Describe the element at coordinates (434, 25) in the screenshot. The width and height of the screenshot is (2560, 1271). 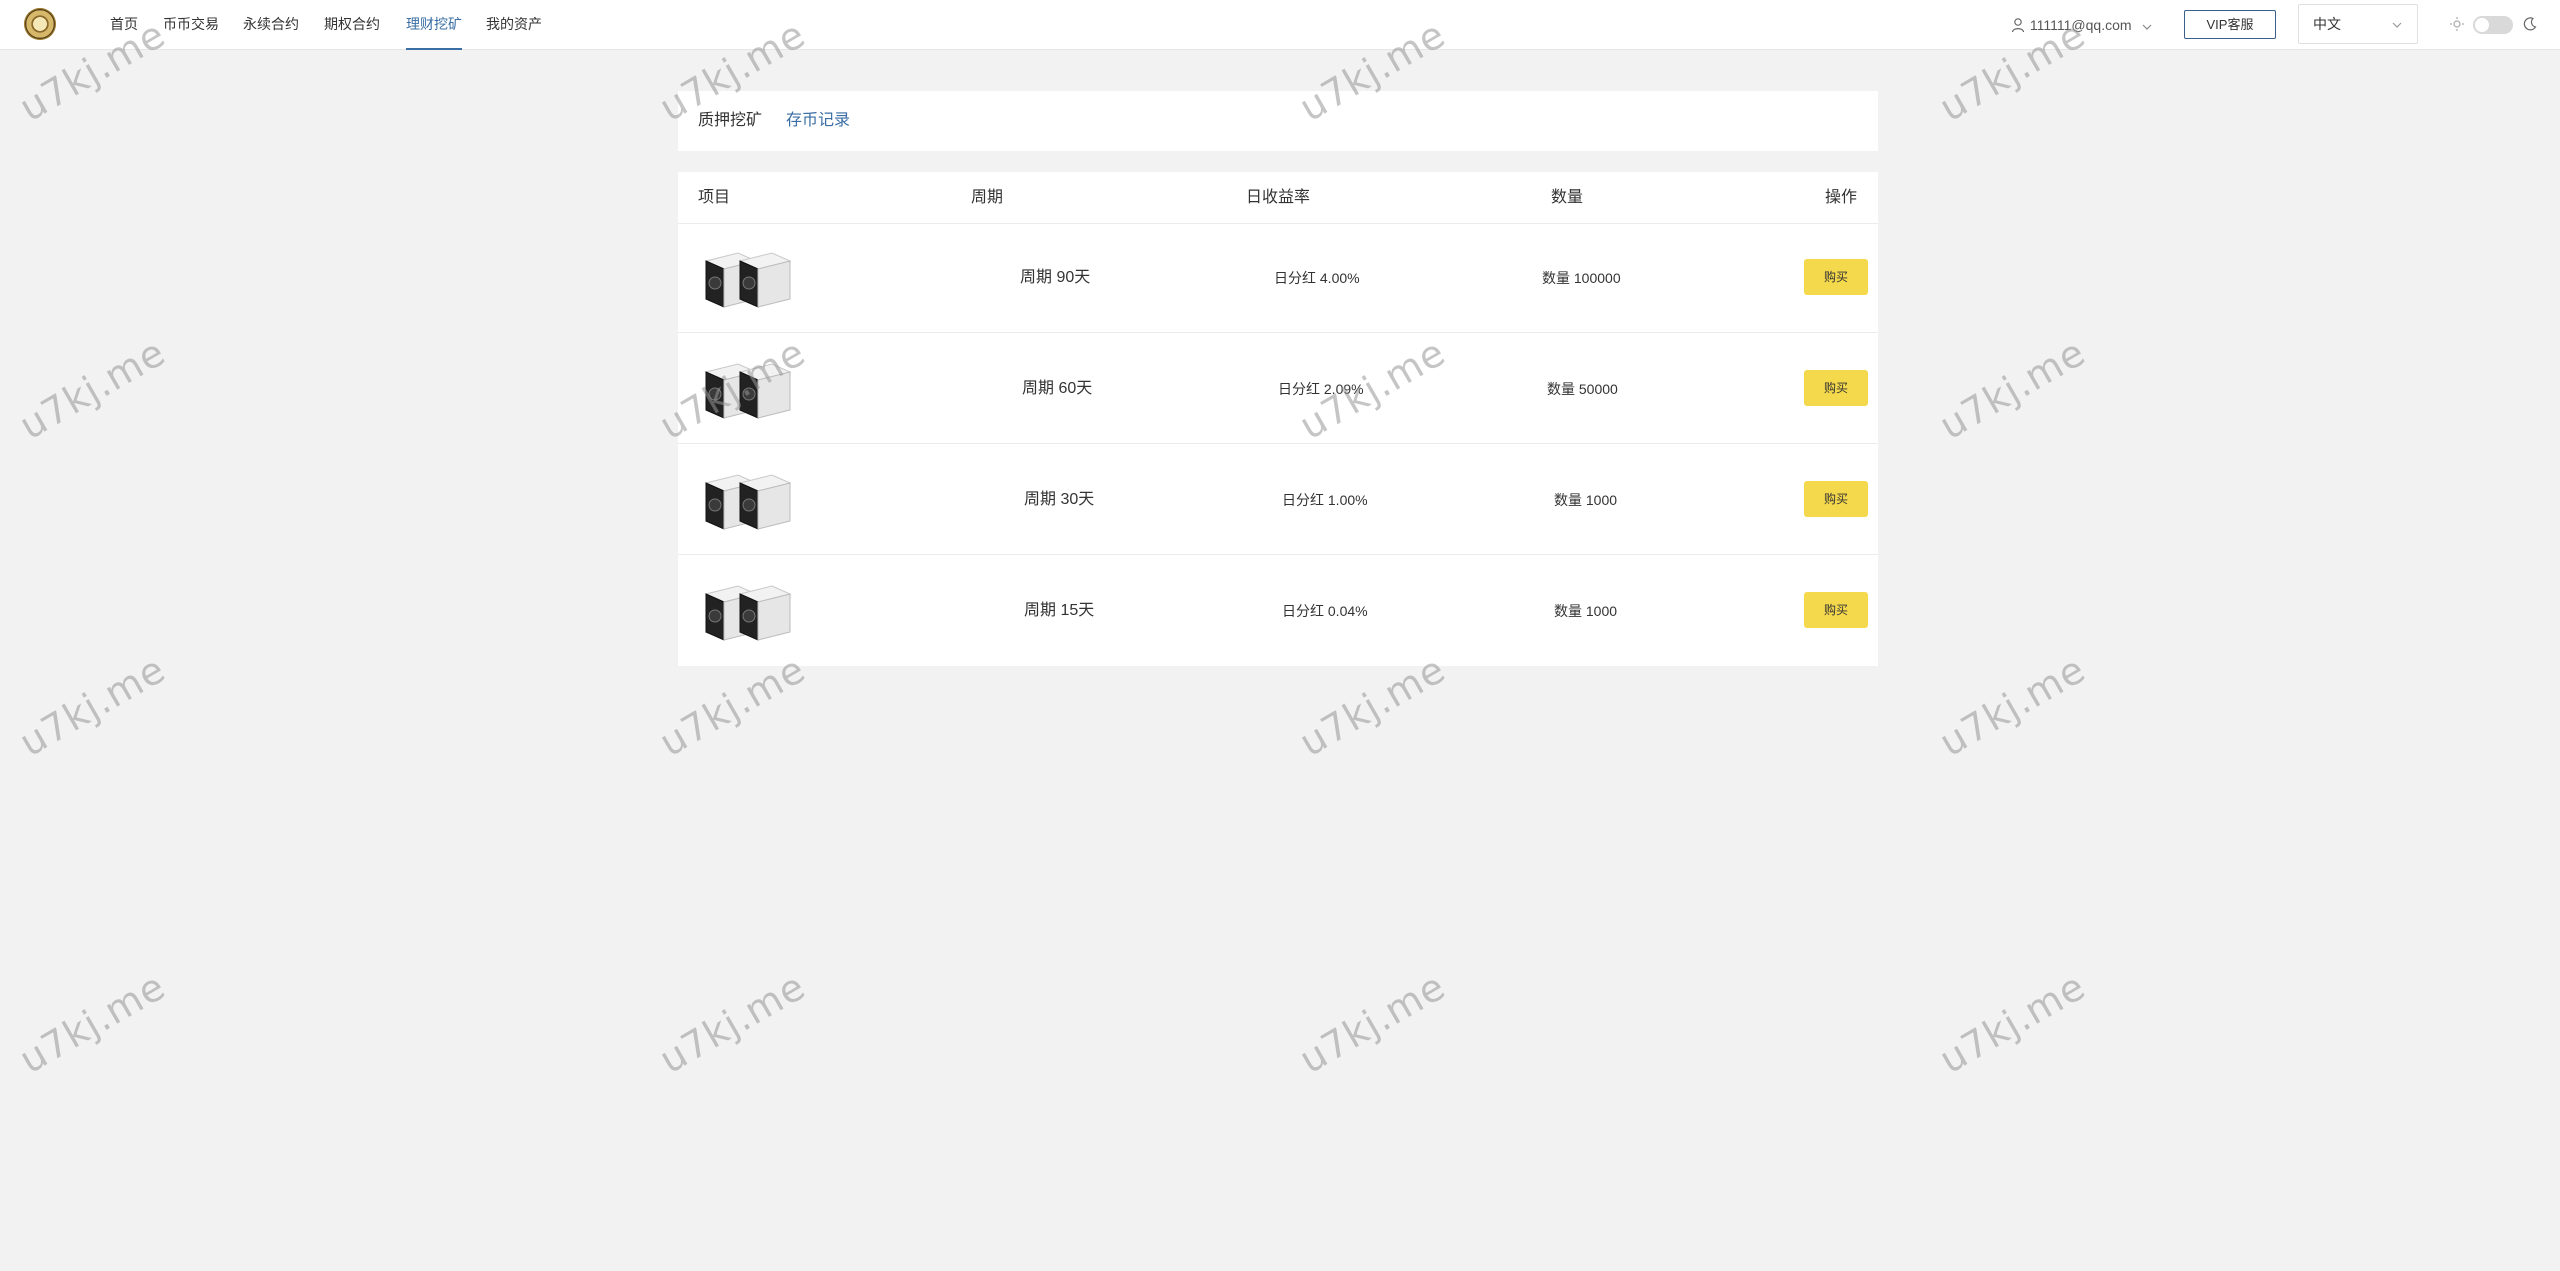
I see `nav-item-mining: 理财挖矿` at that location.